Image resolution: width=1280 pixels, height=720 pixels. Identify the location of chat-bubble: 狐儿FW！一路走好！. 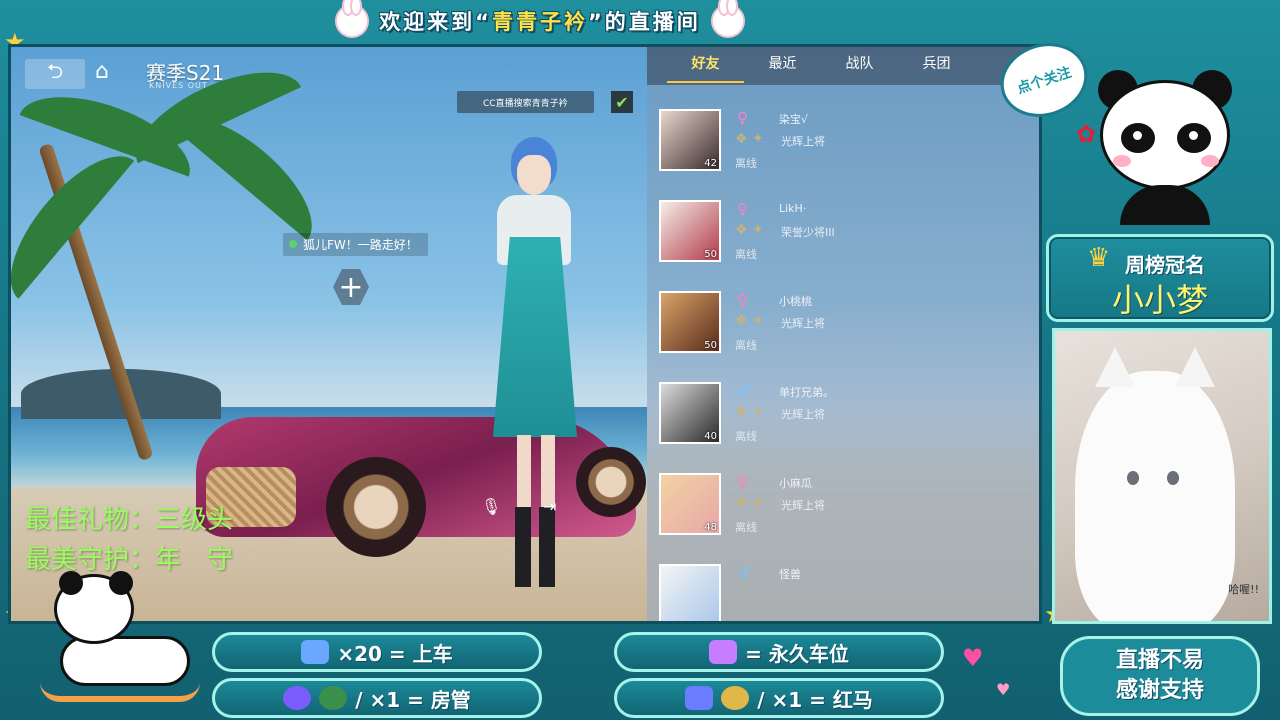
(355, 244).